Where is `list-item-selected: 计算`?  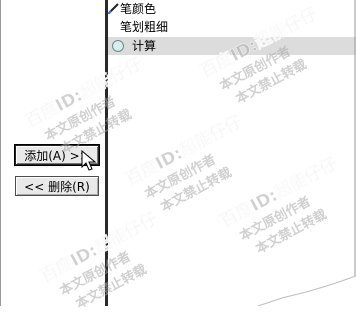
list-item-selected: 计算 is located at coordinates (232, 46).